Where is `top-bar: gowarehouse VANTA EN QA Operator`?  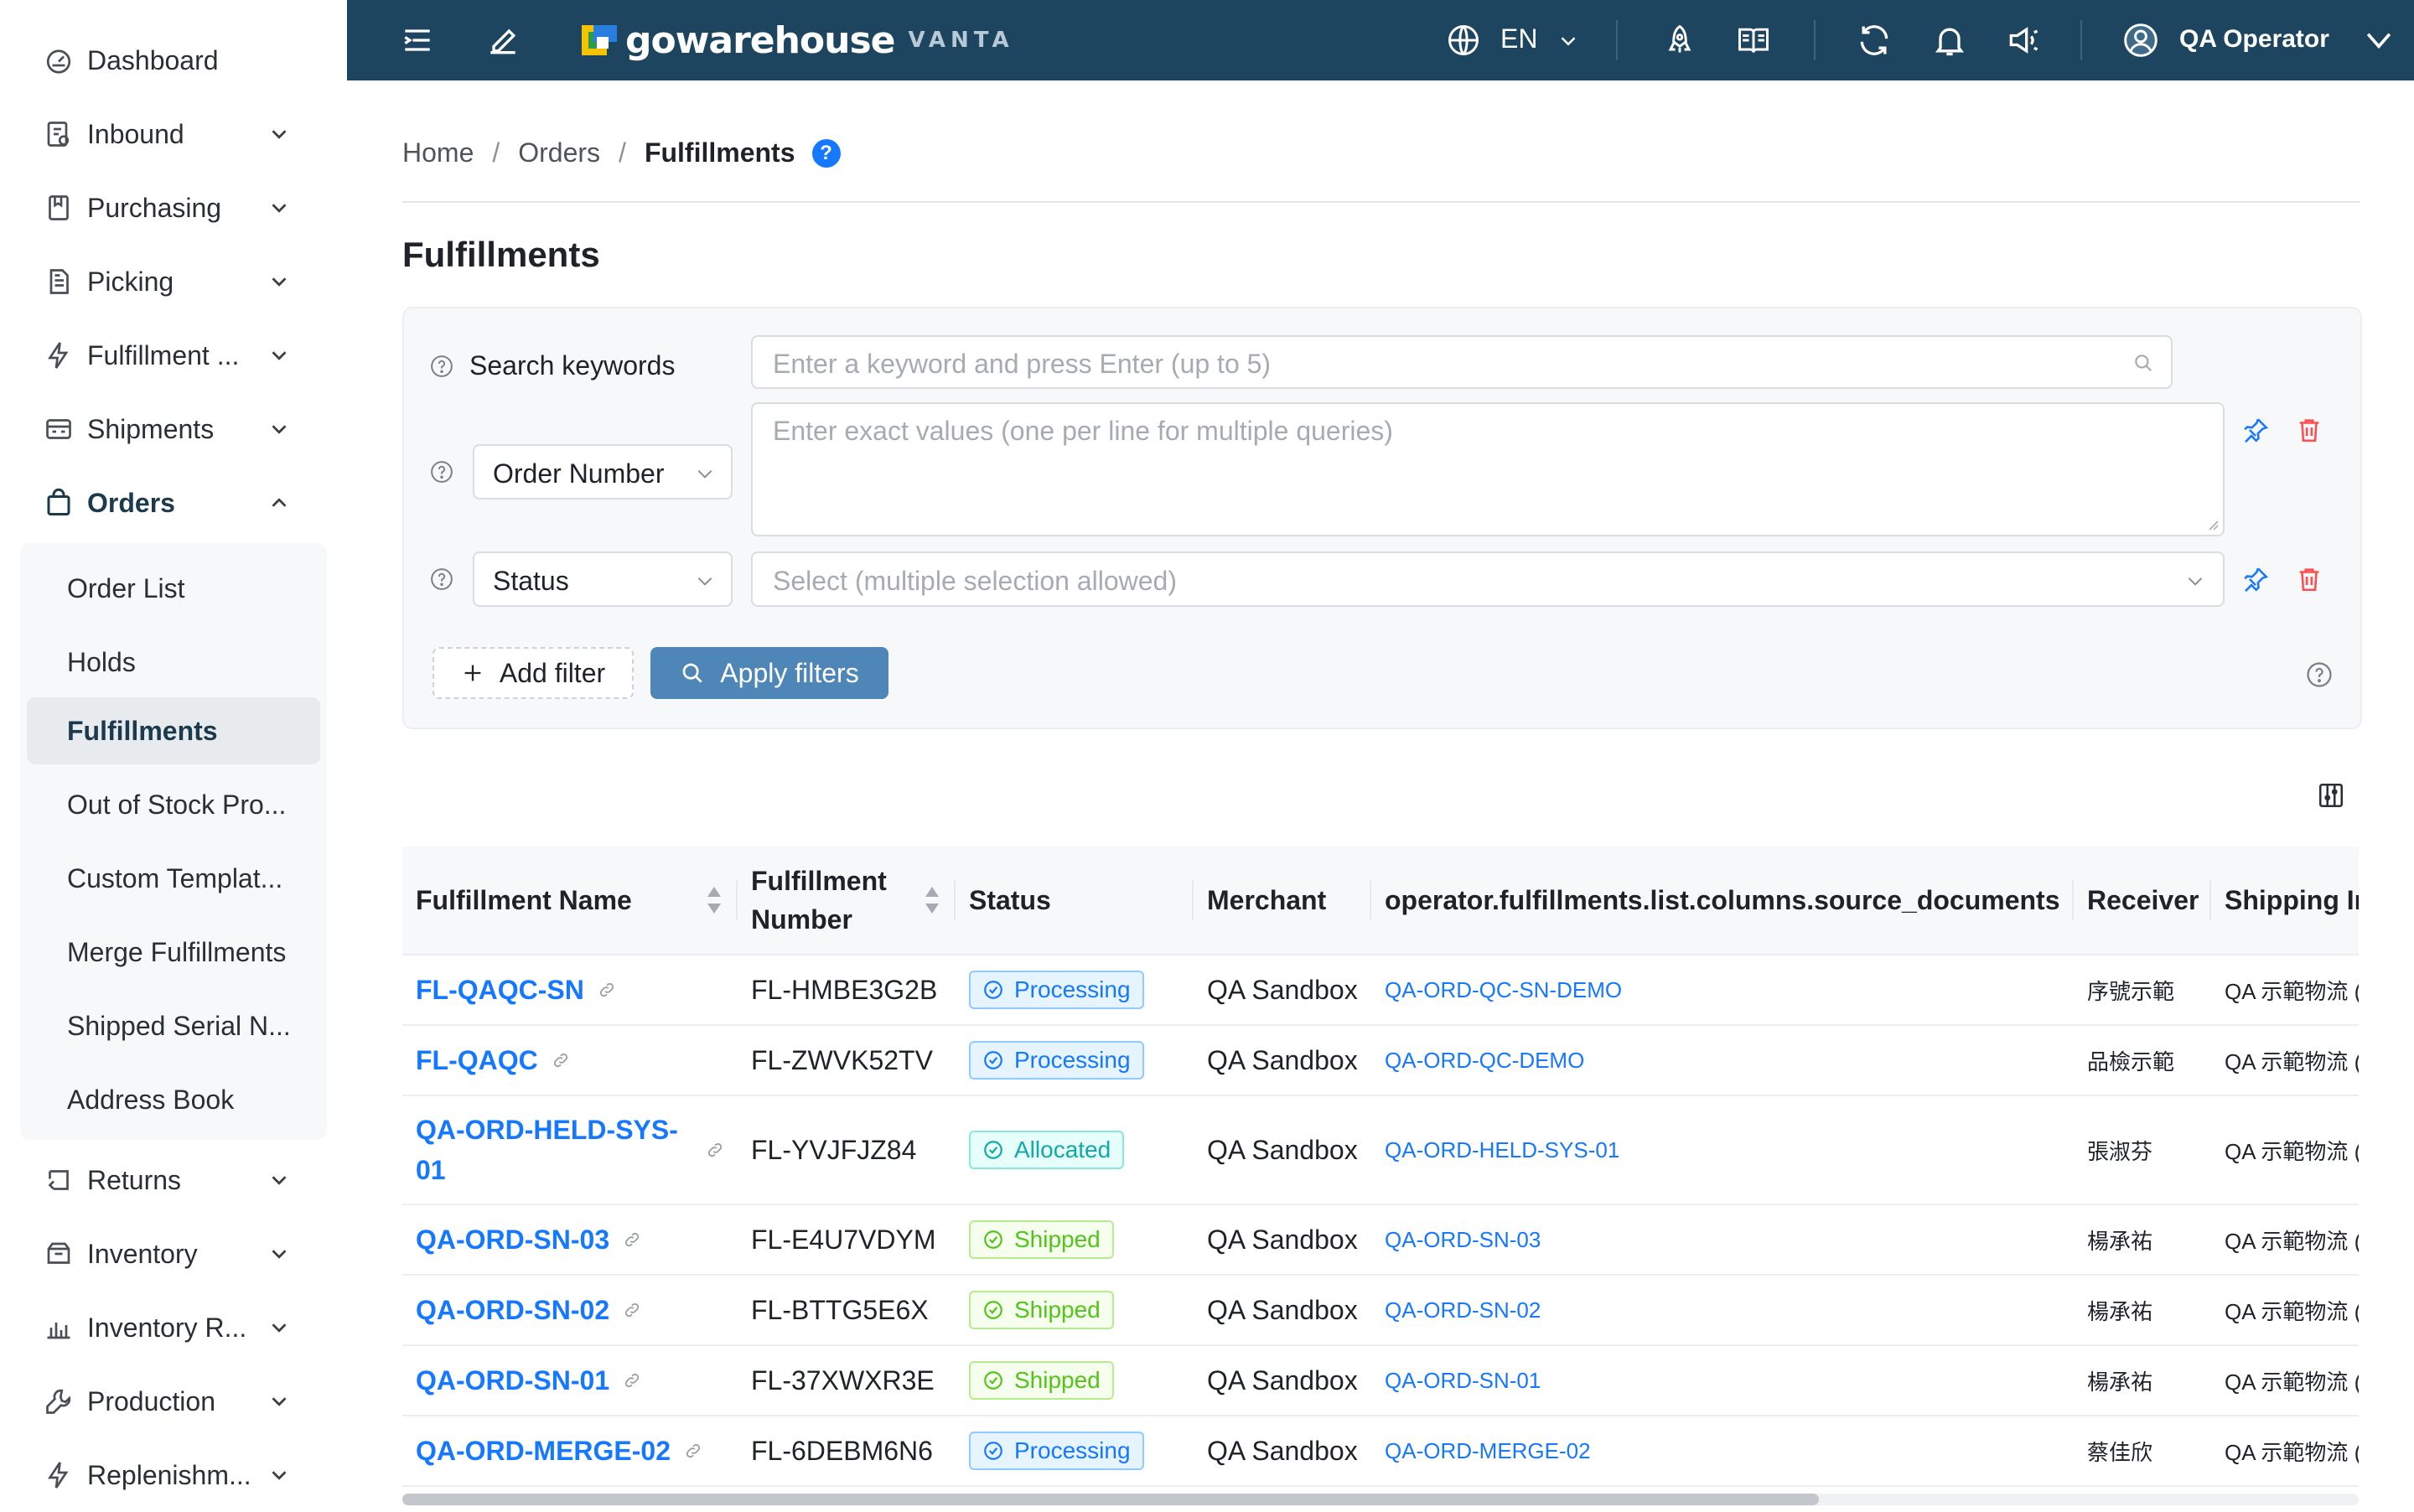
top-bar: gowarehouse VANTA EN QA Operator is located at coordinates (1381, 40).